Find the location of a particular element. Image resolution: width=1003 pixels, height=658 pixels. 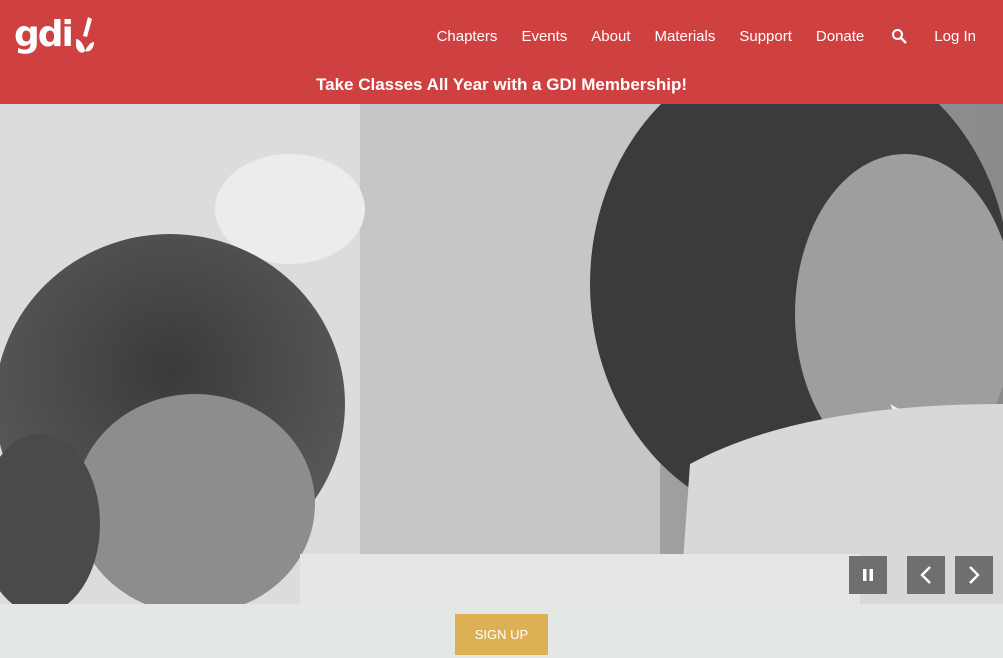

next-slide-button is located at coordinates (974, 575).